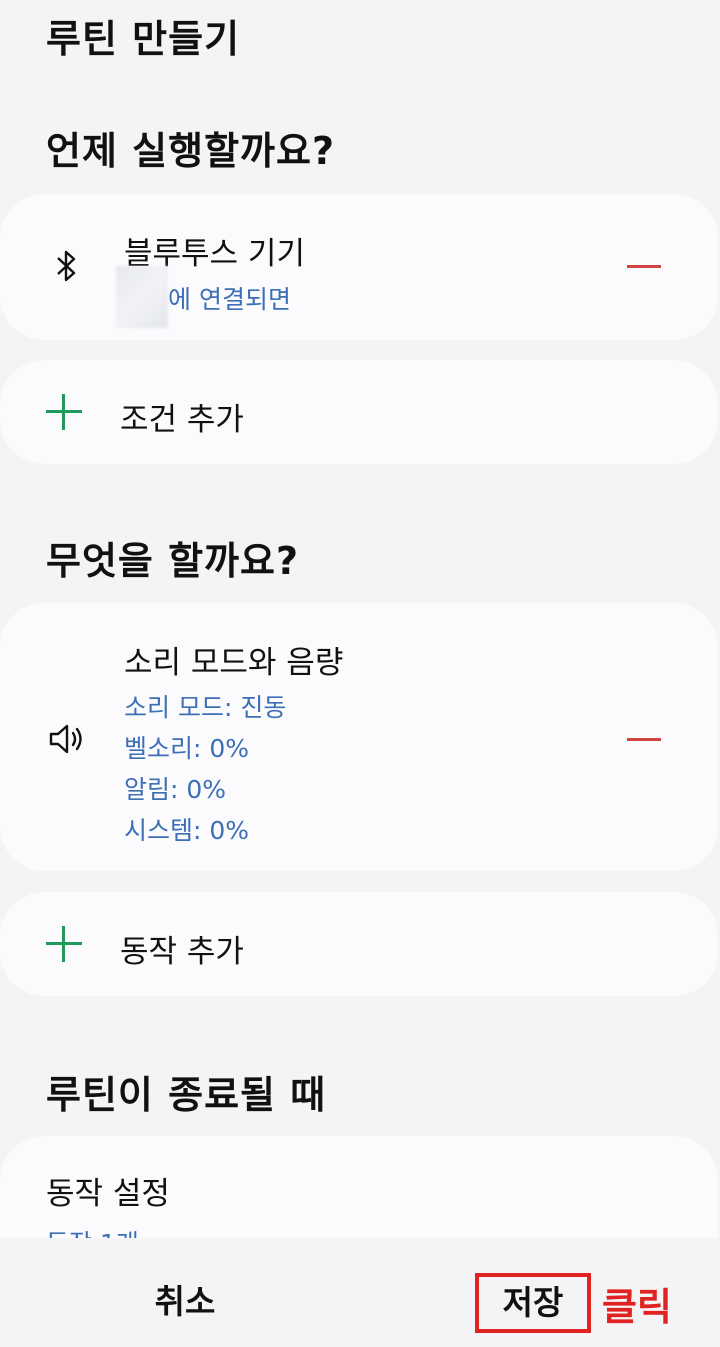  What do you see at coordinates (637, 1307) in the screenshot?
I see `click-annotation: 클릭` at bounding box center [637, 1307].